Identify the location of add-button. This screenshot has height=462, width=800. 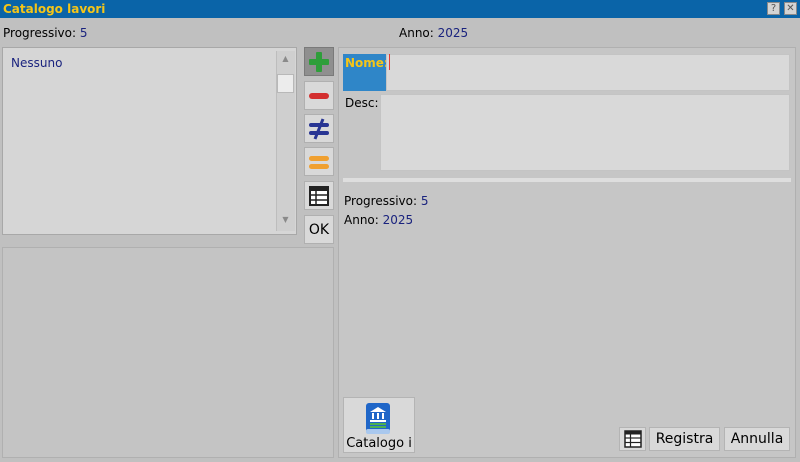
(319, 61).